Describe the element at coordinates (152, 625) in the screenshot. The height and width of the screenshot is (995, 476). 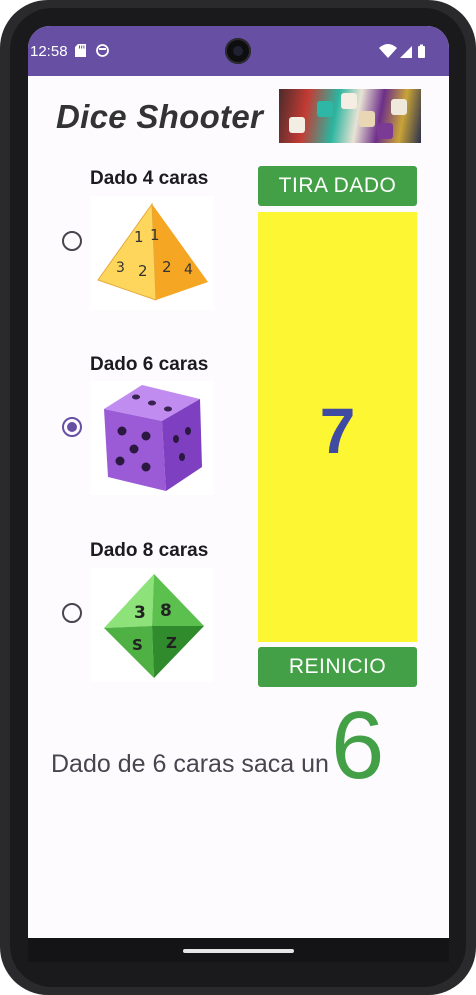
I see `d8-octahedron-die-icon: 3 8 S Z` at that location.